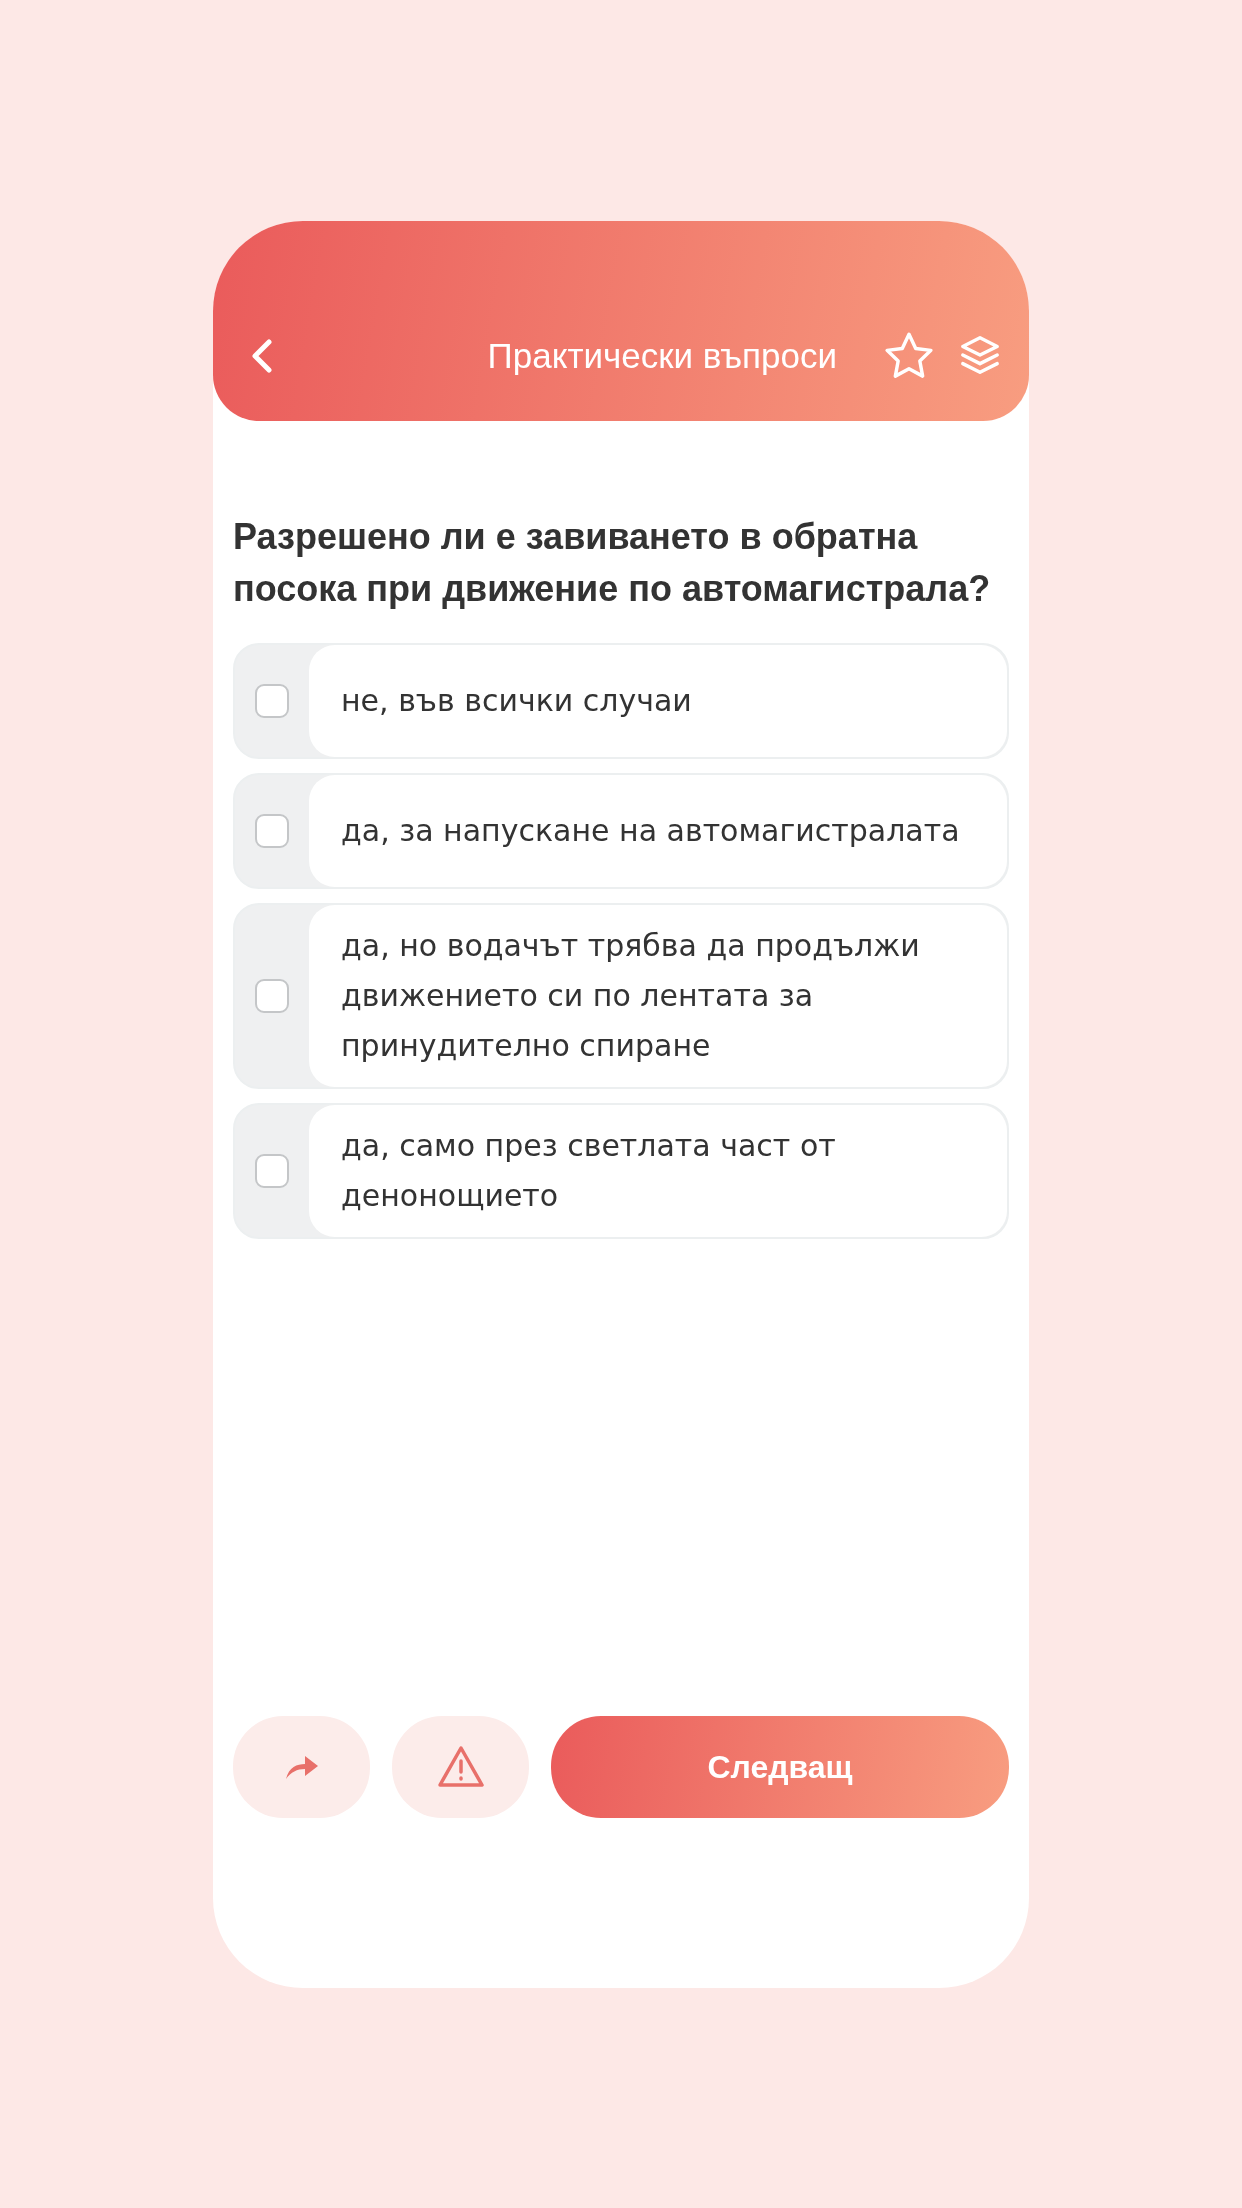 The image size is (1242, 2208). Describe the element at coordinates (460, 1767) in the screenshot. I see `warning-icon` at that location.